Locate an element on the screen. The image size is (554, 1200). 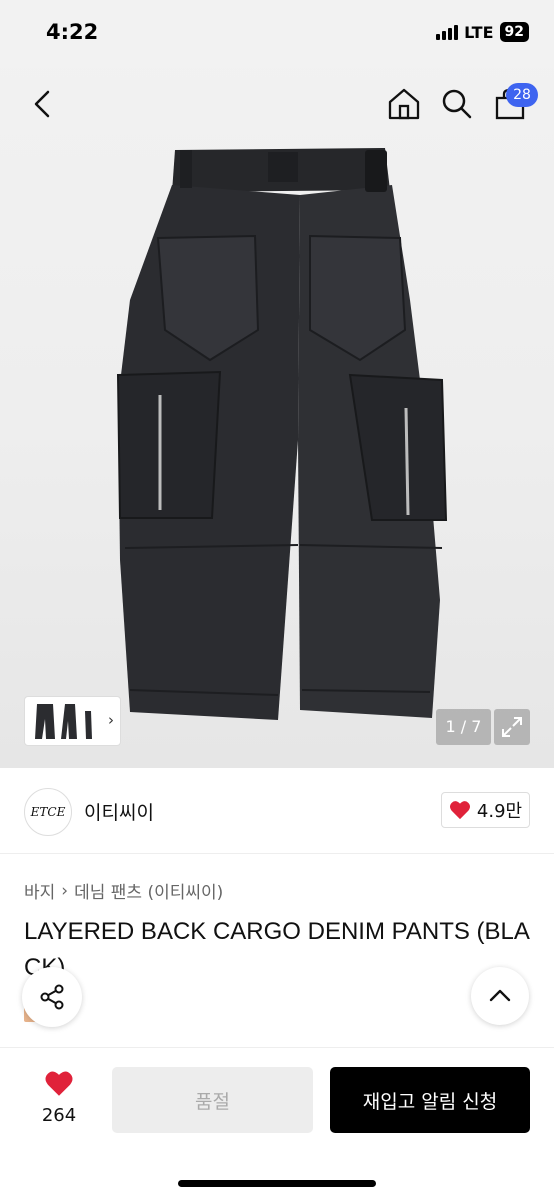
brand-like-button: 4.9만 is located at coordinates (485, 810).